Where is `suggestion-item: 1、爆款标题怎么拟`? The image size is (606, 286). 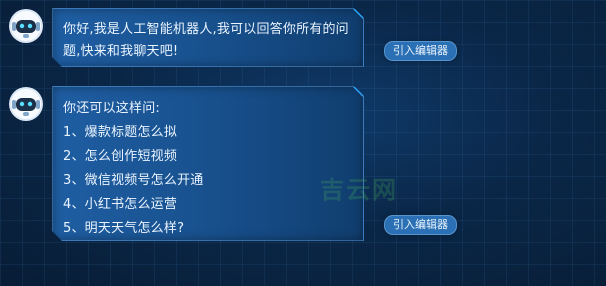 suggestion-item: 1、爆款标题怎么拟 is located at coordinates (208, 133).